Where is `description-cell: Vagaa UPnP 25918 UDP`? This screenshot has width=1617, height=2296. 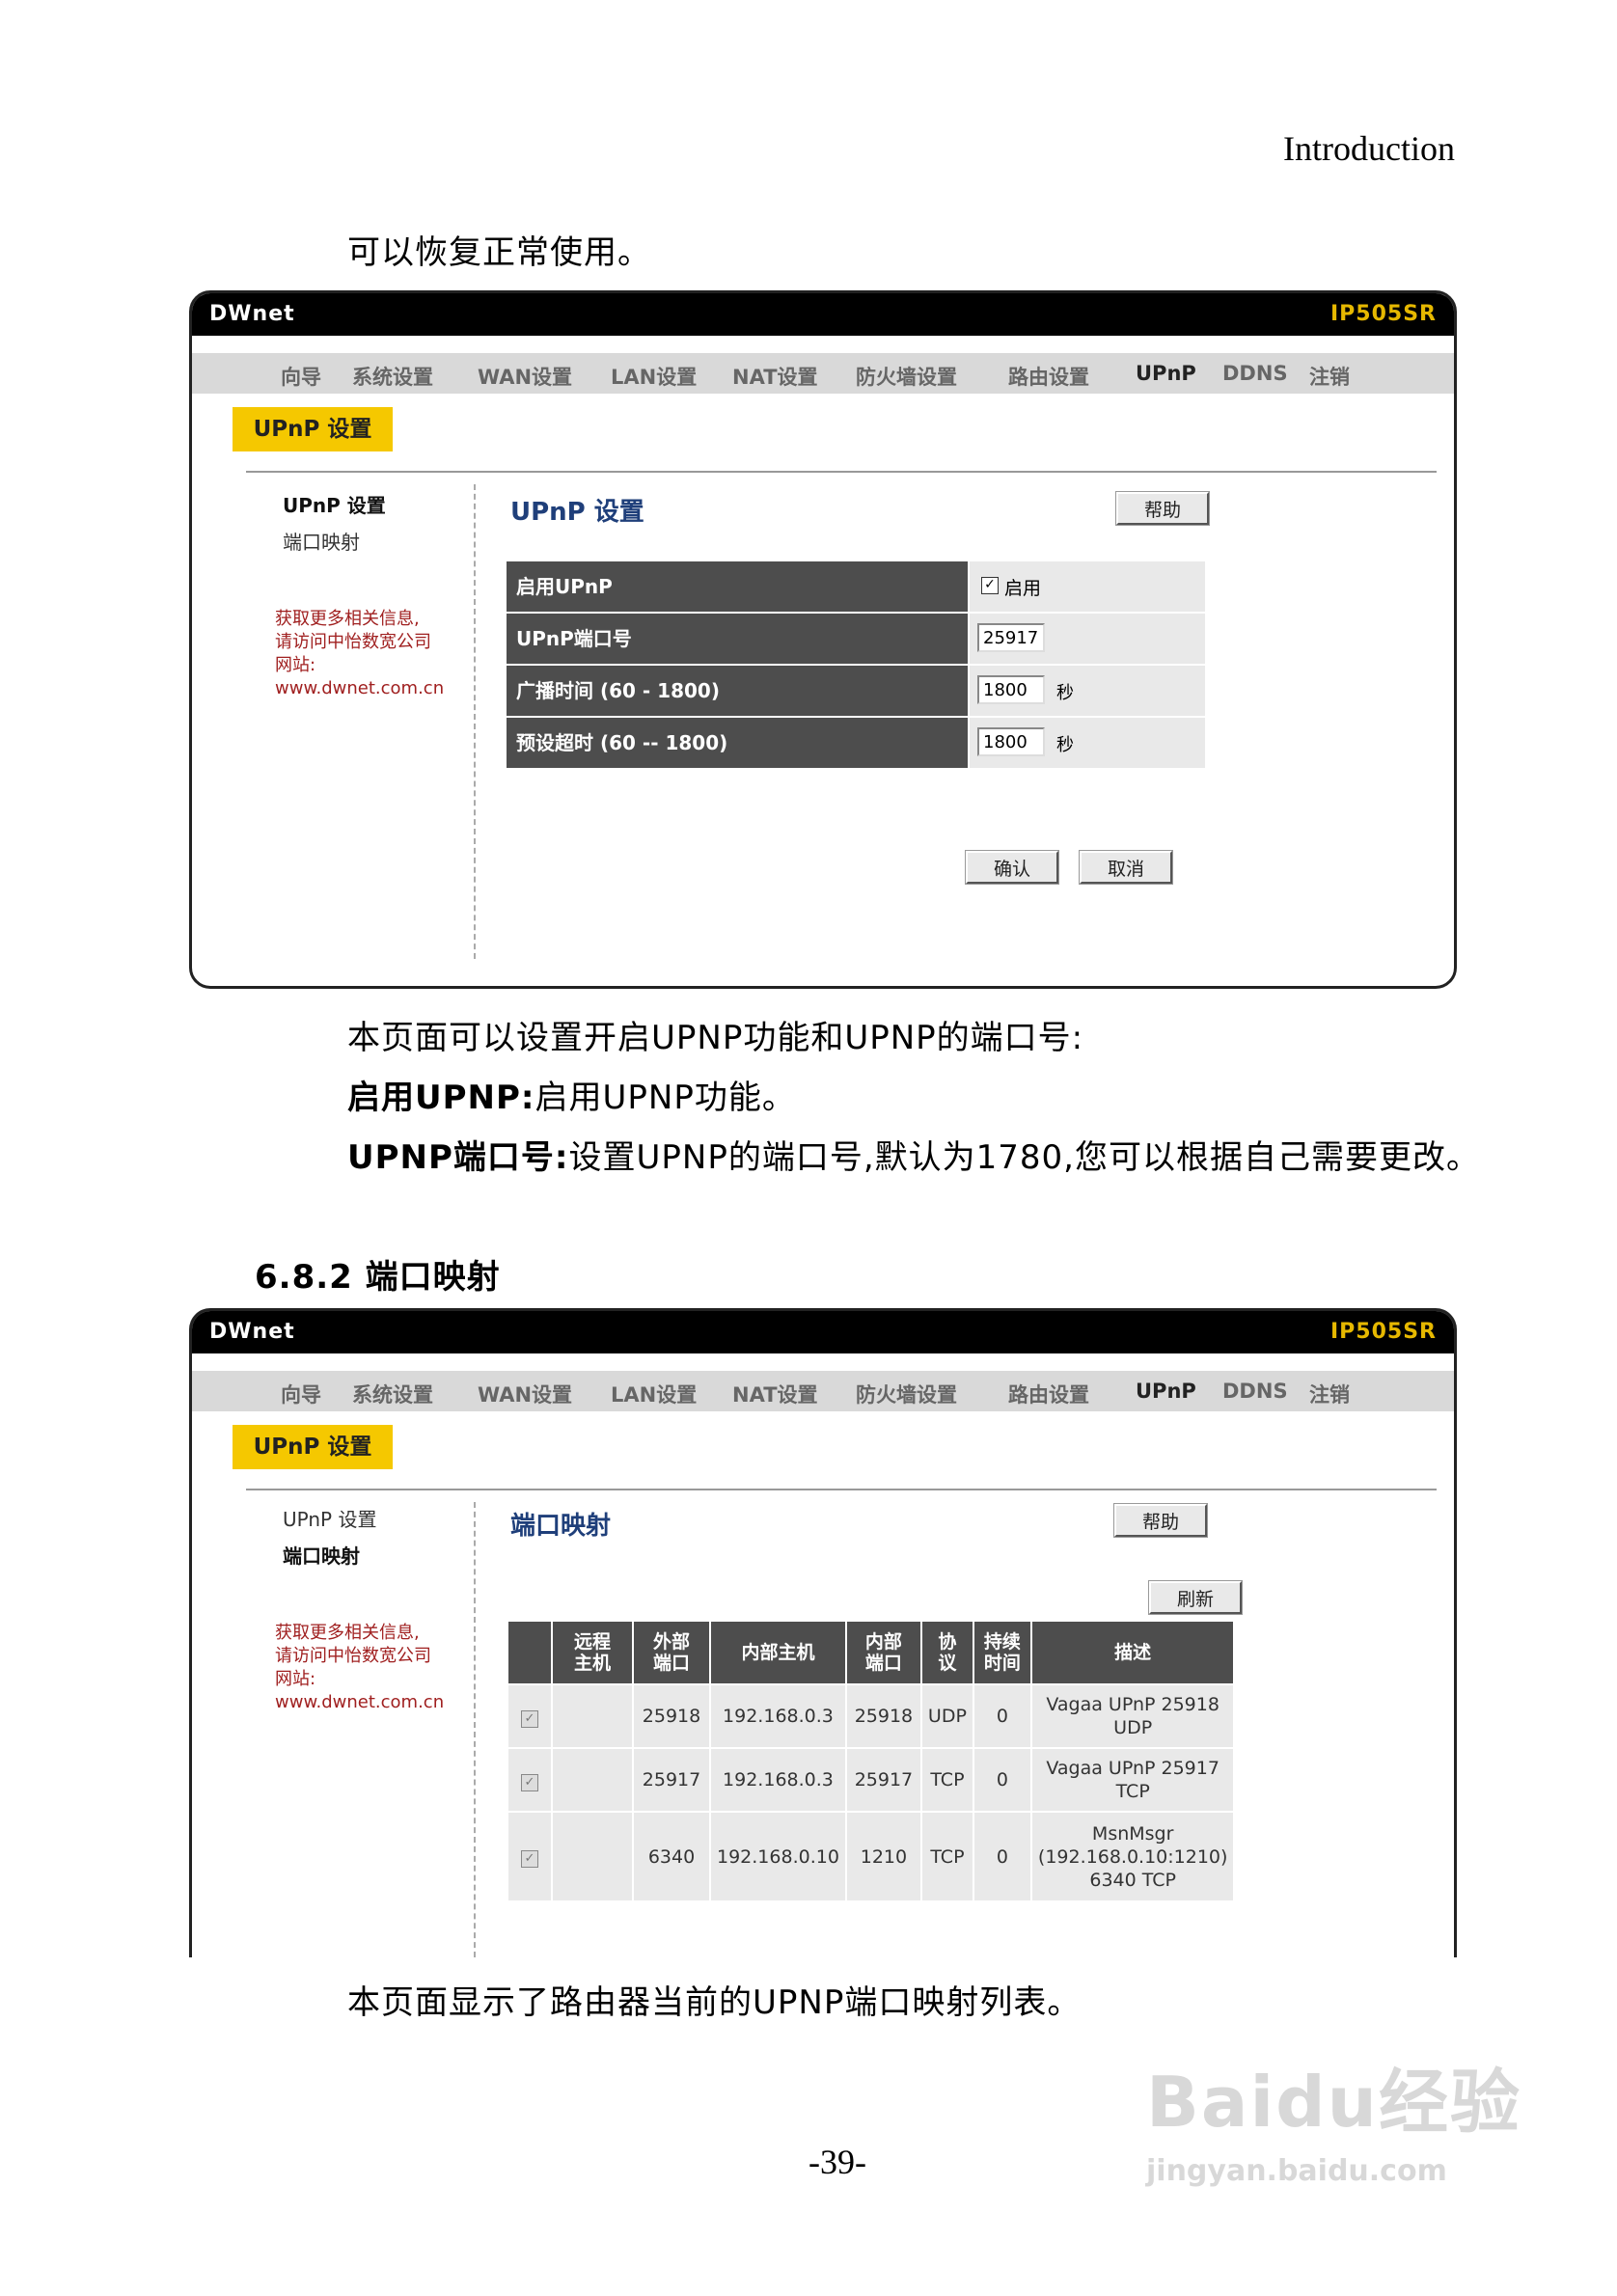 description-cell: Vagaa UPnP 25918 UDP is located at coordinates (1131, 1715).